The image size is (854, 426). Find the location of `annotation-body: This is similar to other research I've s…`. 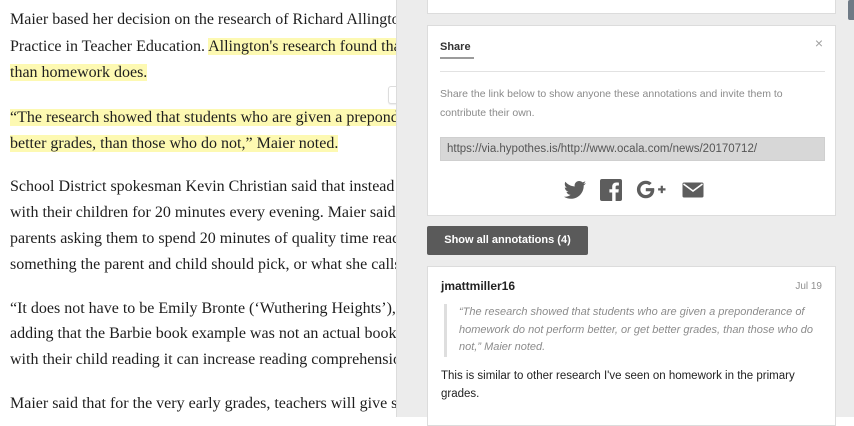

annotation-body: This is similar to other research I've s… is located at coordinates (618, 385).